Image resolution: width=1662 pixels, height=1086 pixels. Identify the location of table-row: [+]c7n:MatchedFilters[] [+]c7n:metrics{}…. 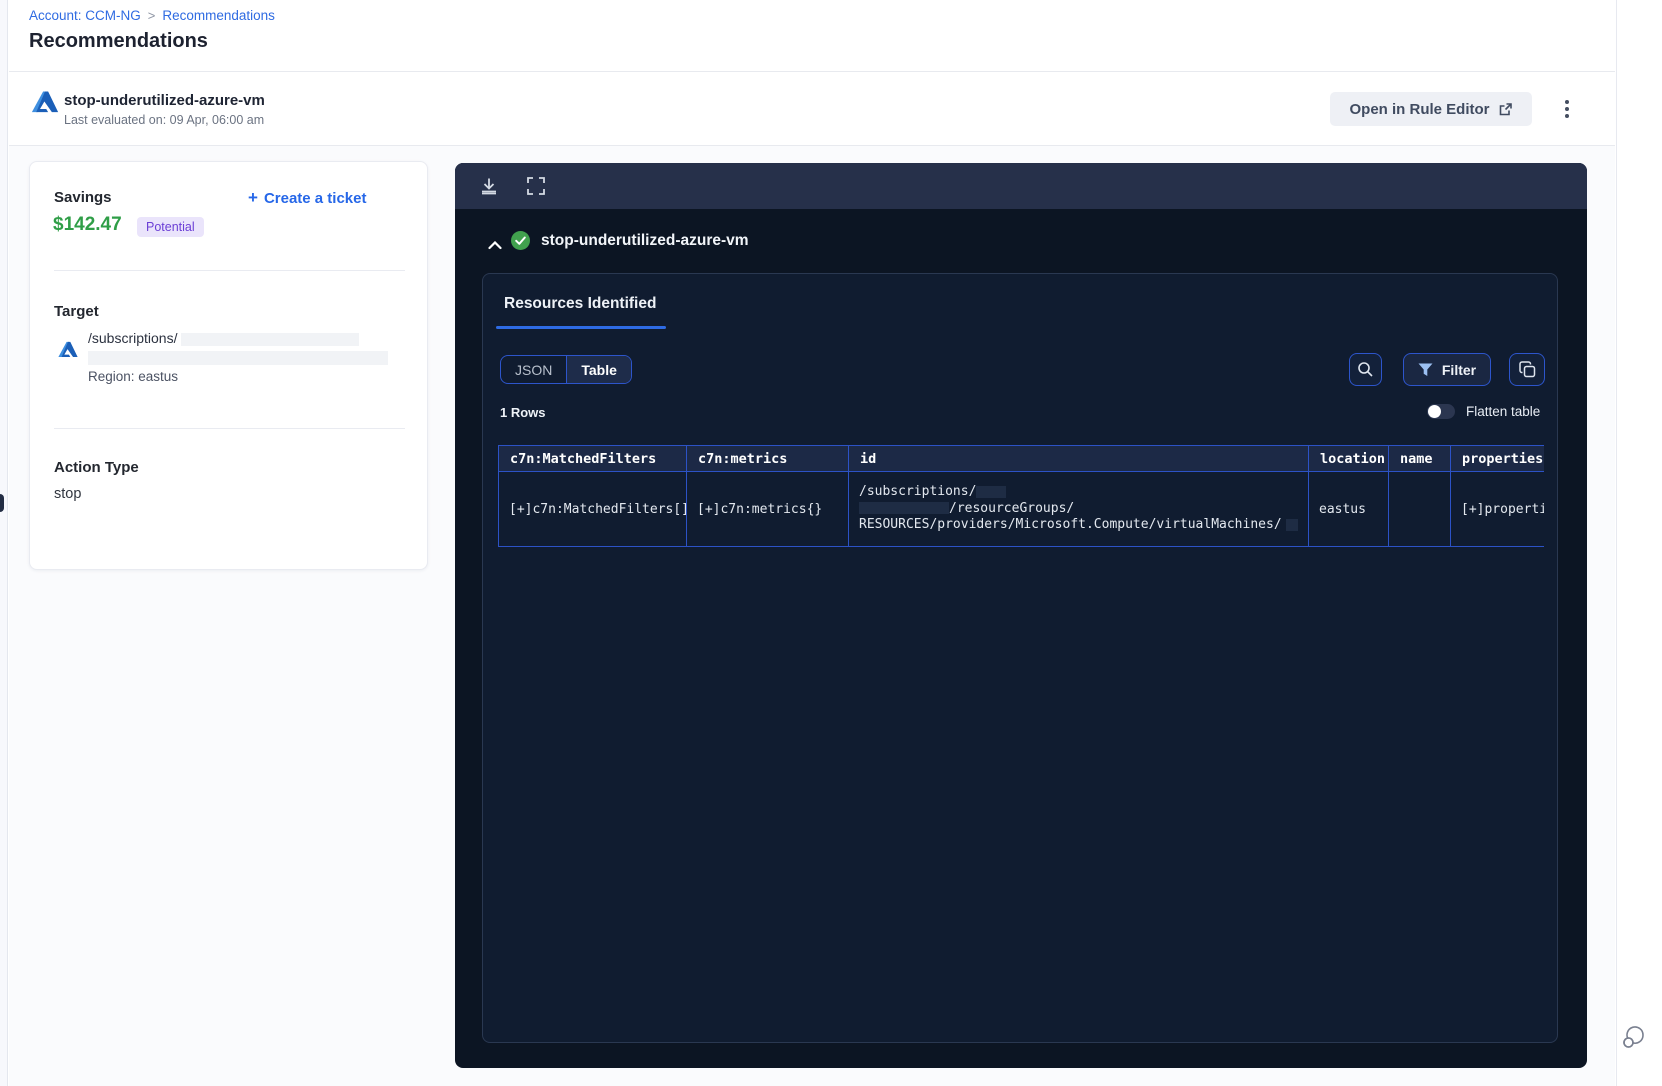
(1021, 509).